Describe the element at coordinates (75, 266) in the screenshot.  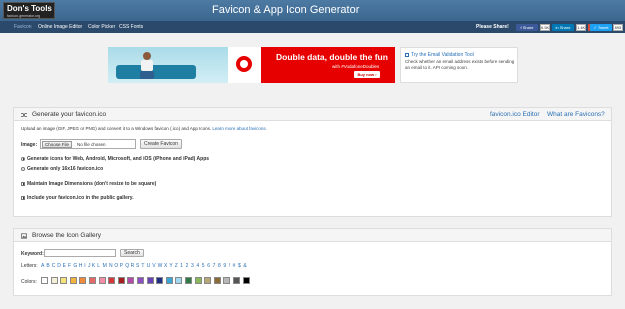
I see `letter-link: G` at that location.